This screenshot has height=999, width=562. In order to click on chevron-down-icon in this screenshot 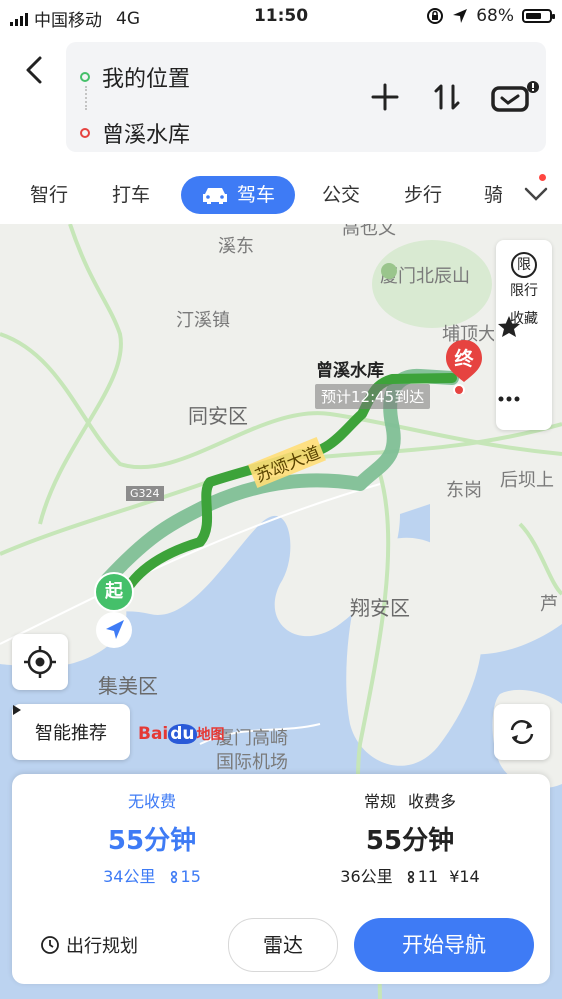, I will do `click(536, 194)`.